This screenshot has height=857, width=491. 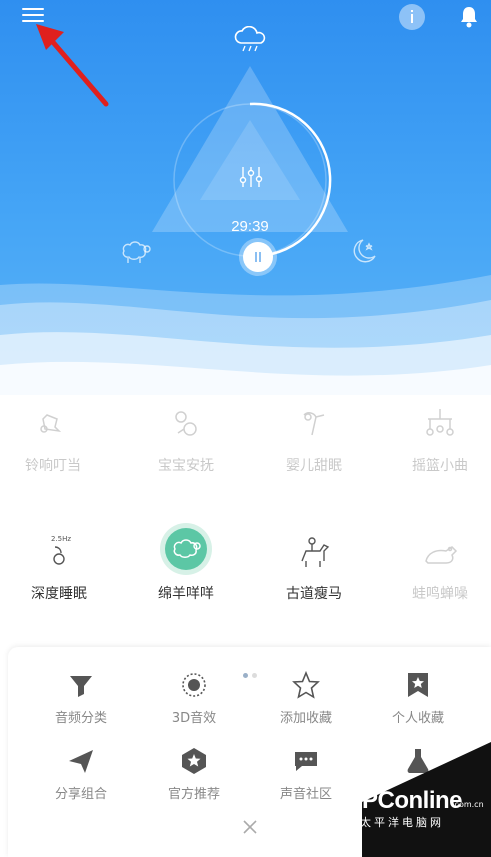 I want to click on menu-label: 个人收藏, so click(x=417, y=718).